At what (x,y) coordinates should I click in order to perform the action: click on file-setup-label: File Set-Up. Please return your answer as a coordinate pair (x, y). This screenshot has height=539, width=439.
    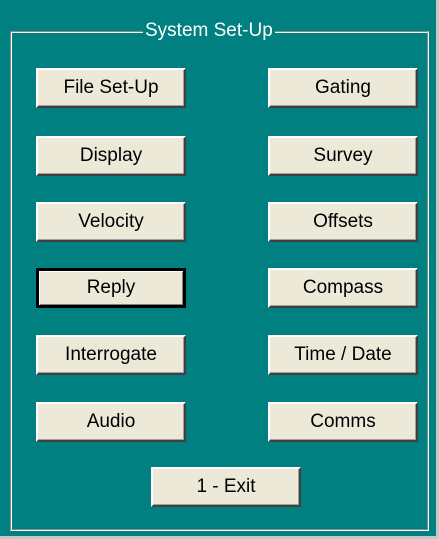
    Looking at the image, I should click on (111, 87).